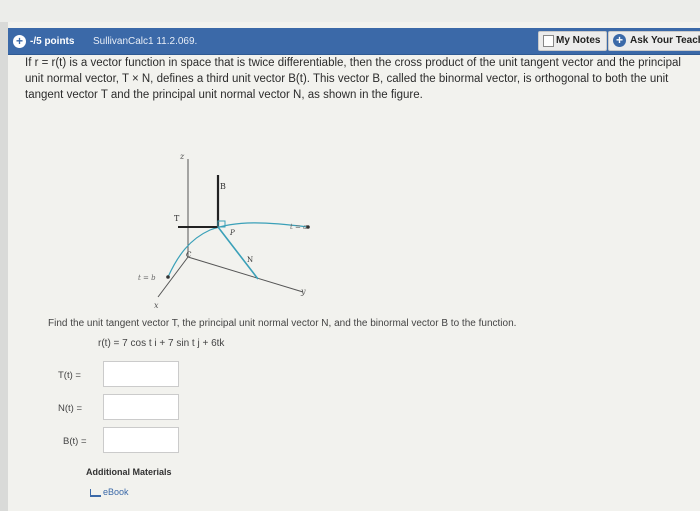  I want to click on my-notes-button: My Notes, so click(572, 41).